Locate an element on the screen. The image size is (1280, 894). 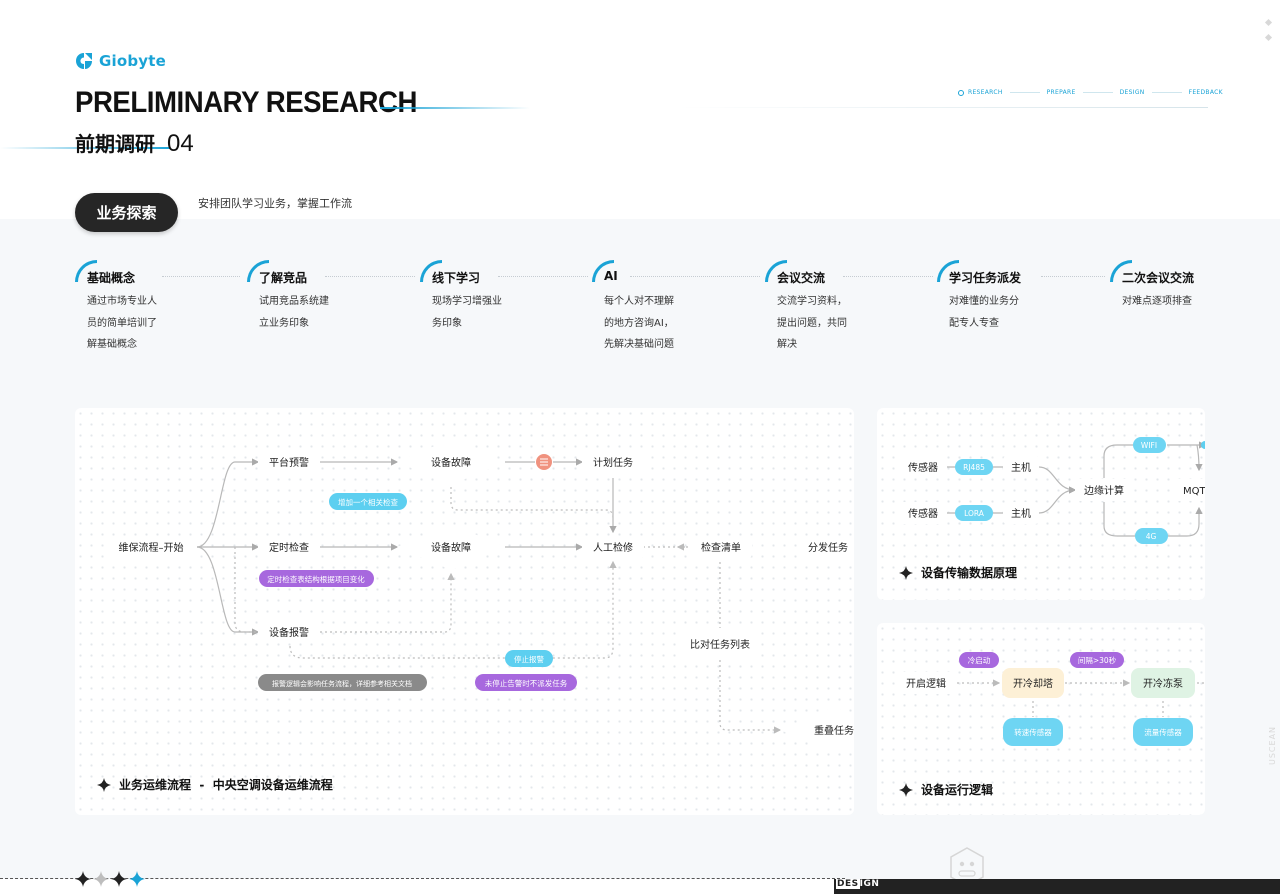
node-flow-sensor: 流量传感器 is located at coordinates (1163, 732).